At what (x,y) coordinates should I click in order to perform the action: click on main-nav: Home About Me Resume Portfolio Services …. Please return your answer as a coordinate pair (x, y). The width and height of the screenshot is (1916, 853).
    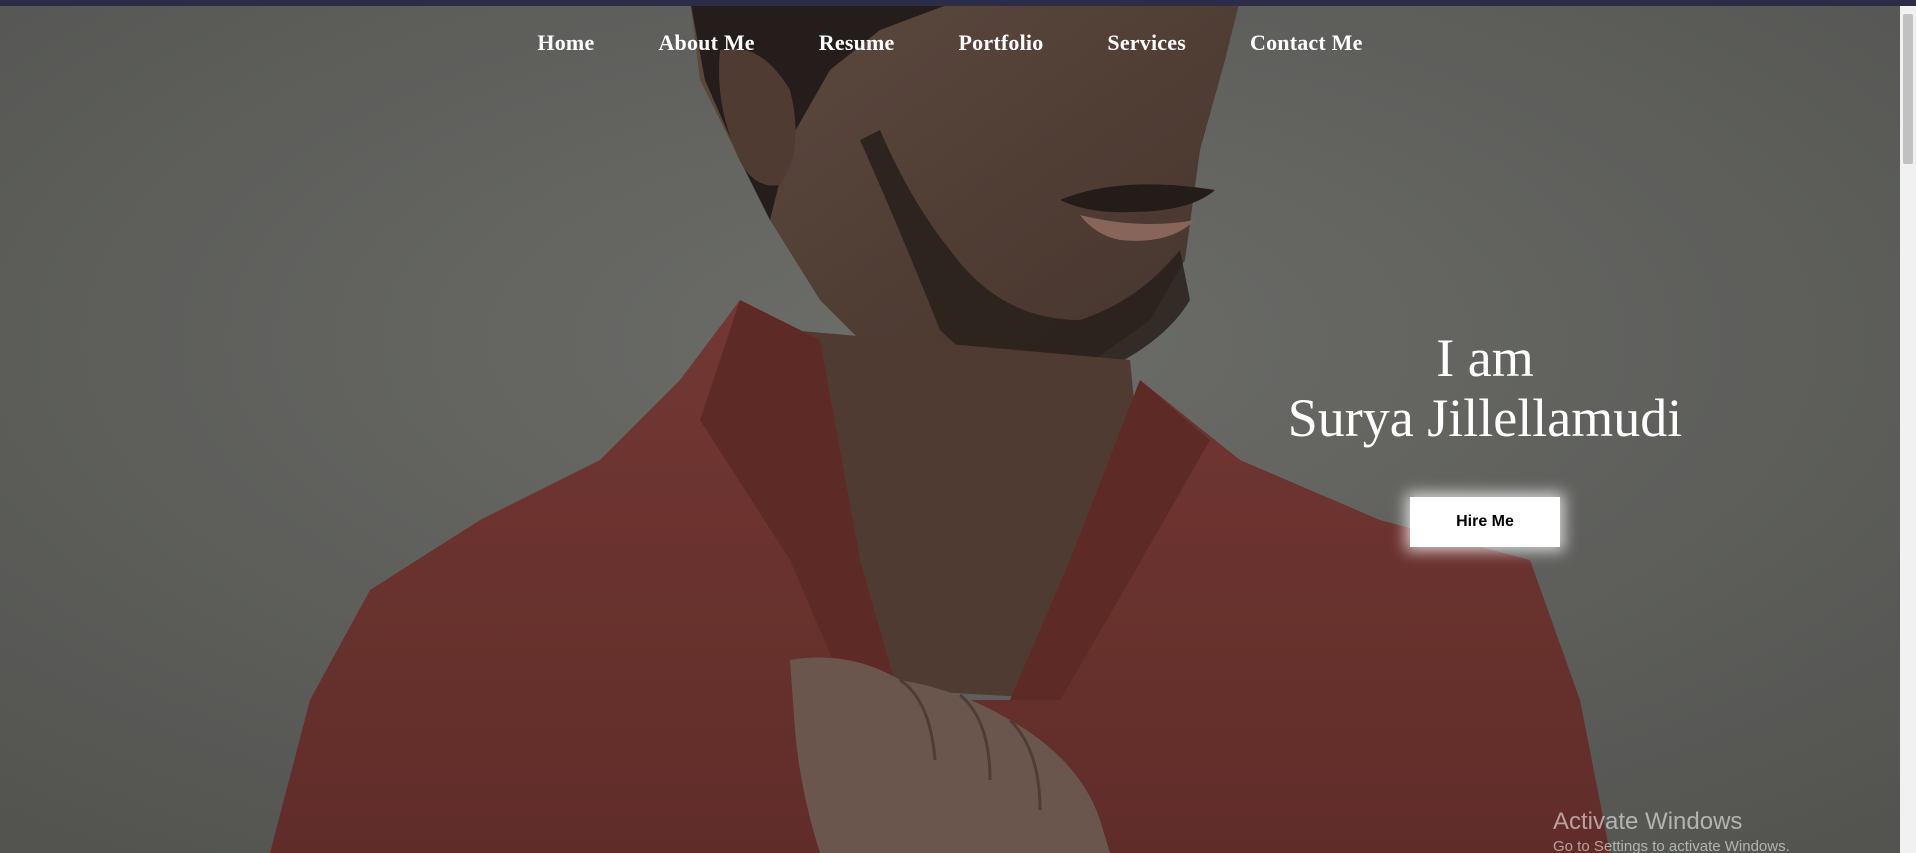
    Looking at the image, I should click on (950, 43).